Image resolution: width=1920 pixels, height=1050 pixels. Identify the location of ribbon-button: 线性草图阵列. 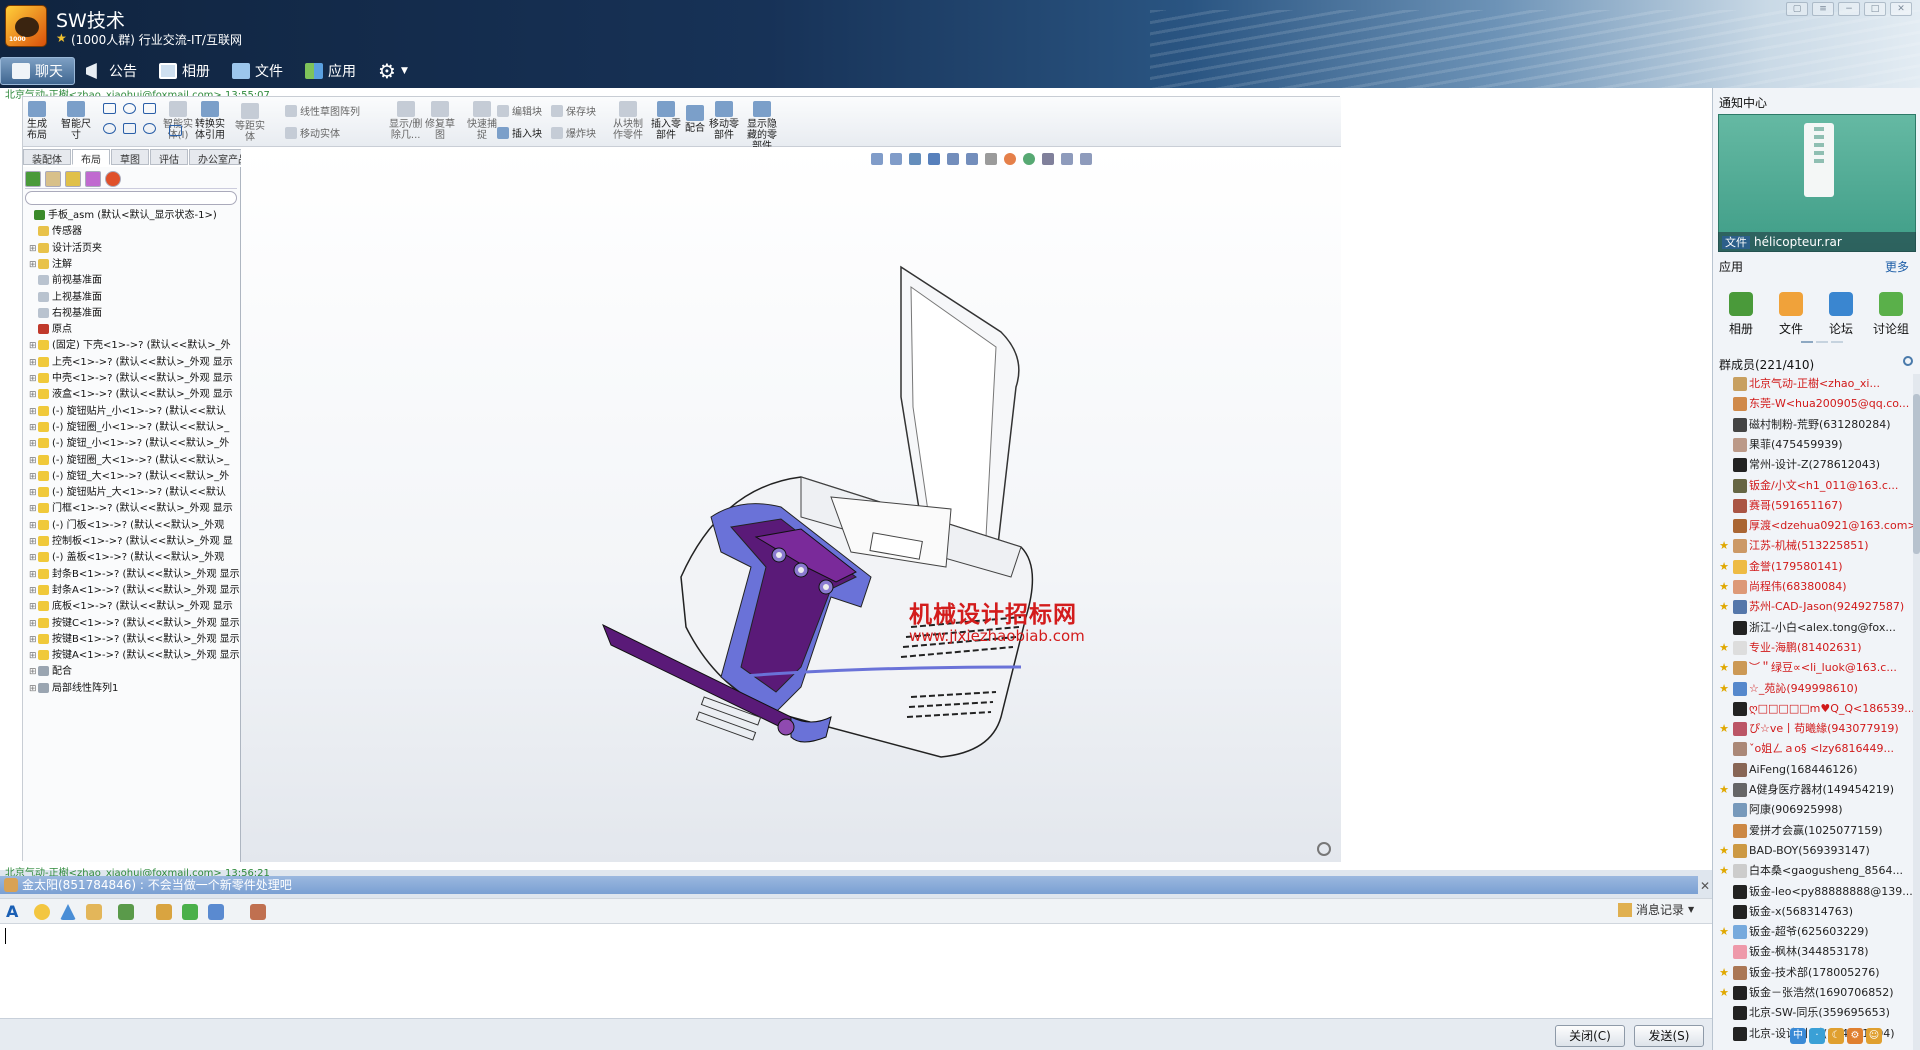
(322, 112).